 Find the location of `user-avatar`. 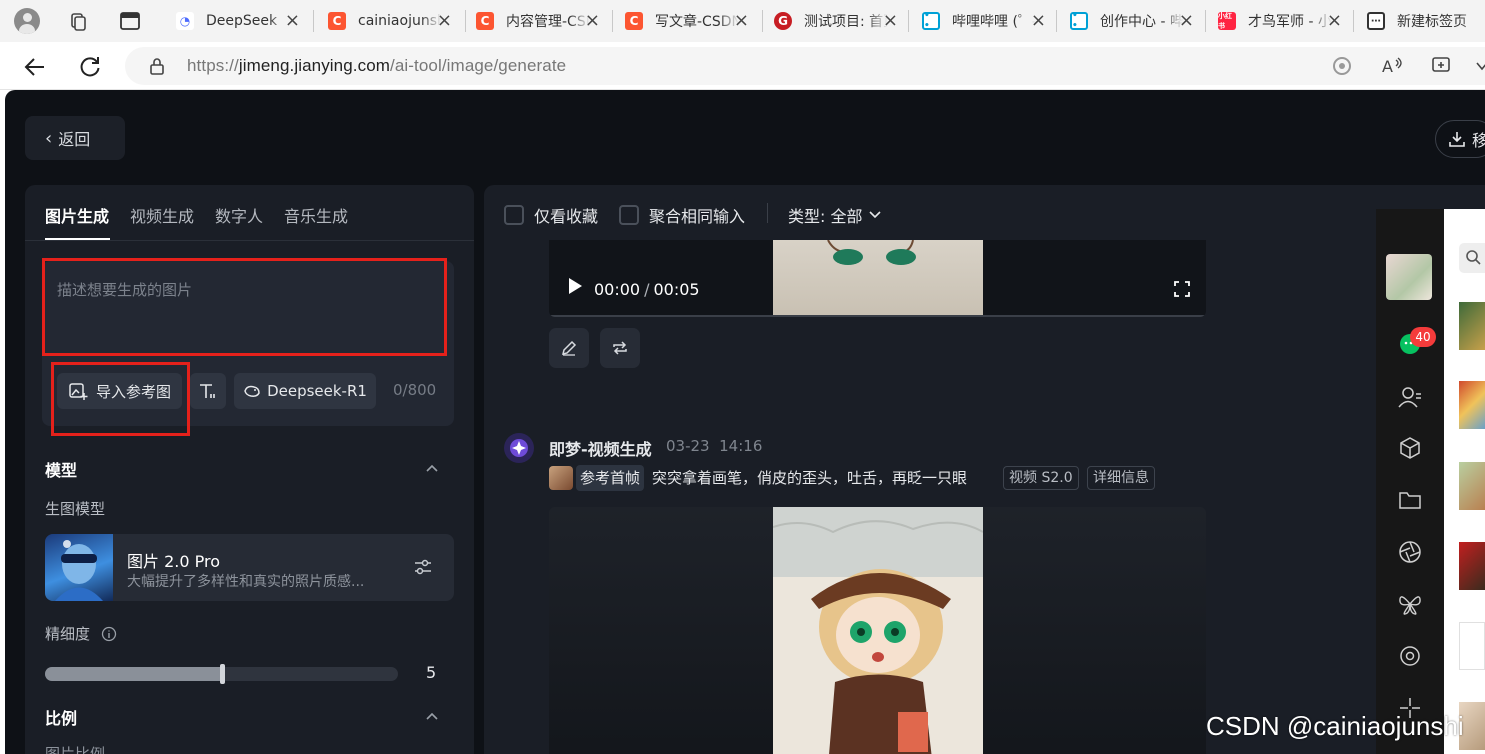

user-avatar is located at coordinates (1409, 277).